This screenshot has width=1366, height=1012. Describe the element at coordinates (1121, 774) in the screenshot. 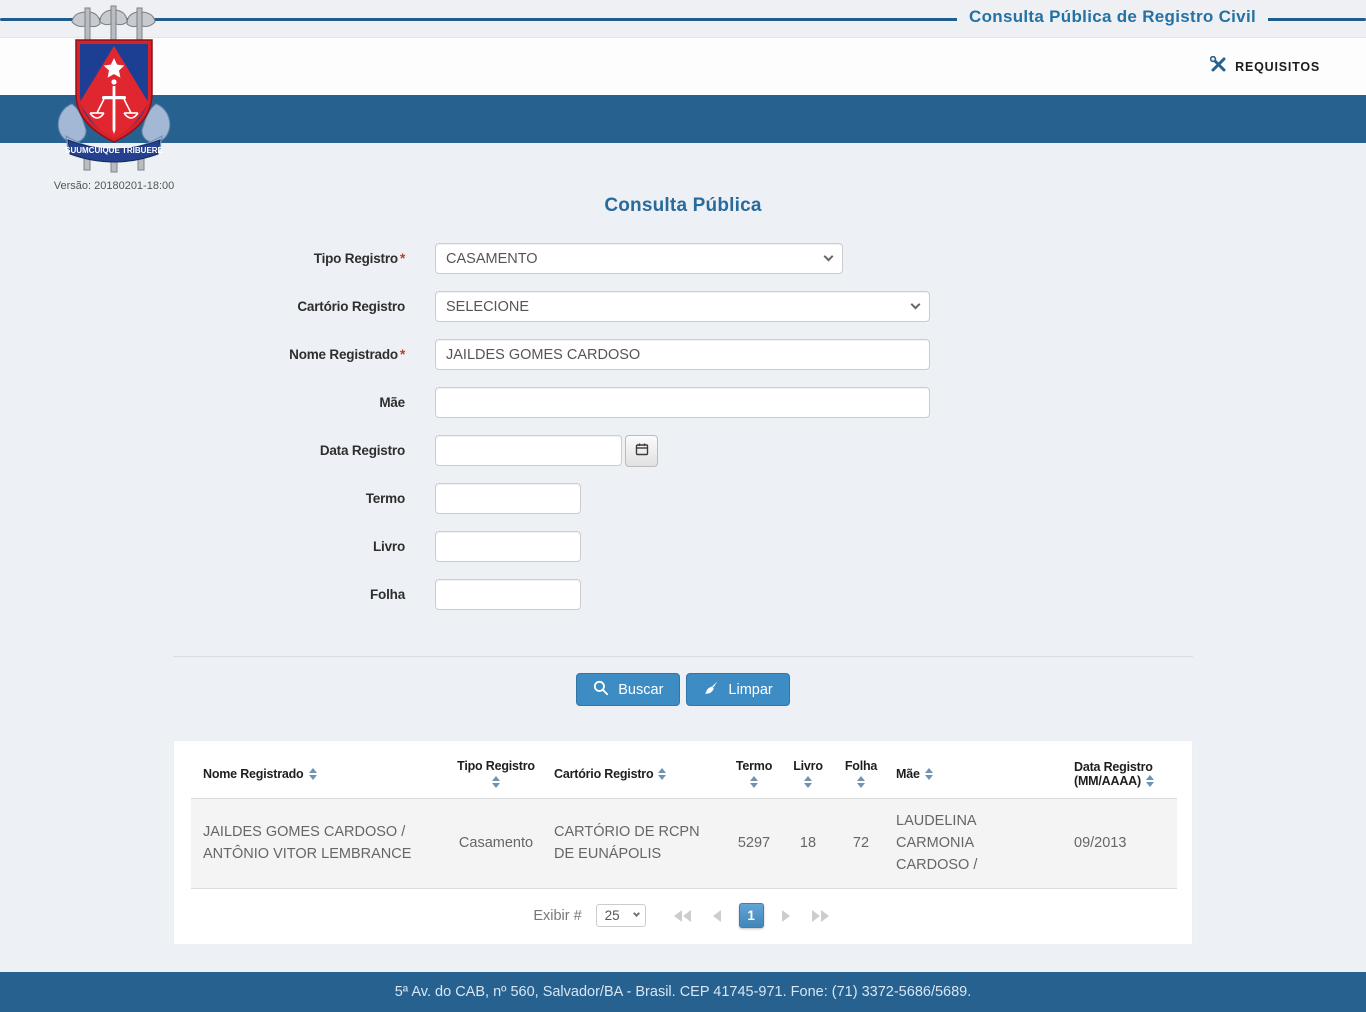

I see `col-header-data-registro: Data Registro (MM/AAAA)` at that location.